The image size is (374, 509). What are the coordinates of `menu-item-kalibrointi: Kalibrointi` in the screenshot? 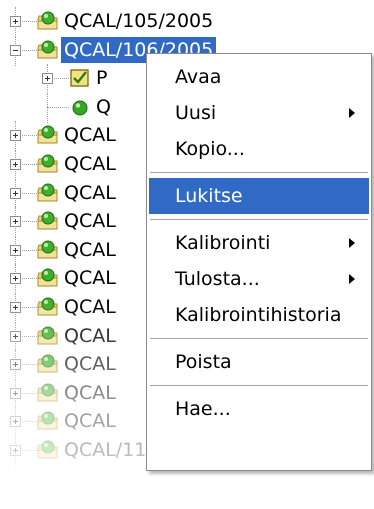 It's located at (259, 243).